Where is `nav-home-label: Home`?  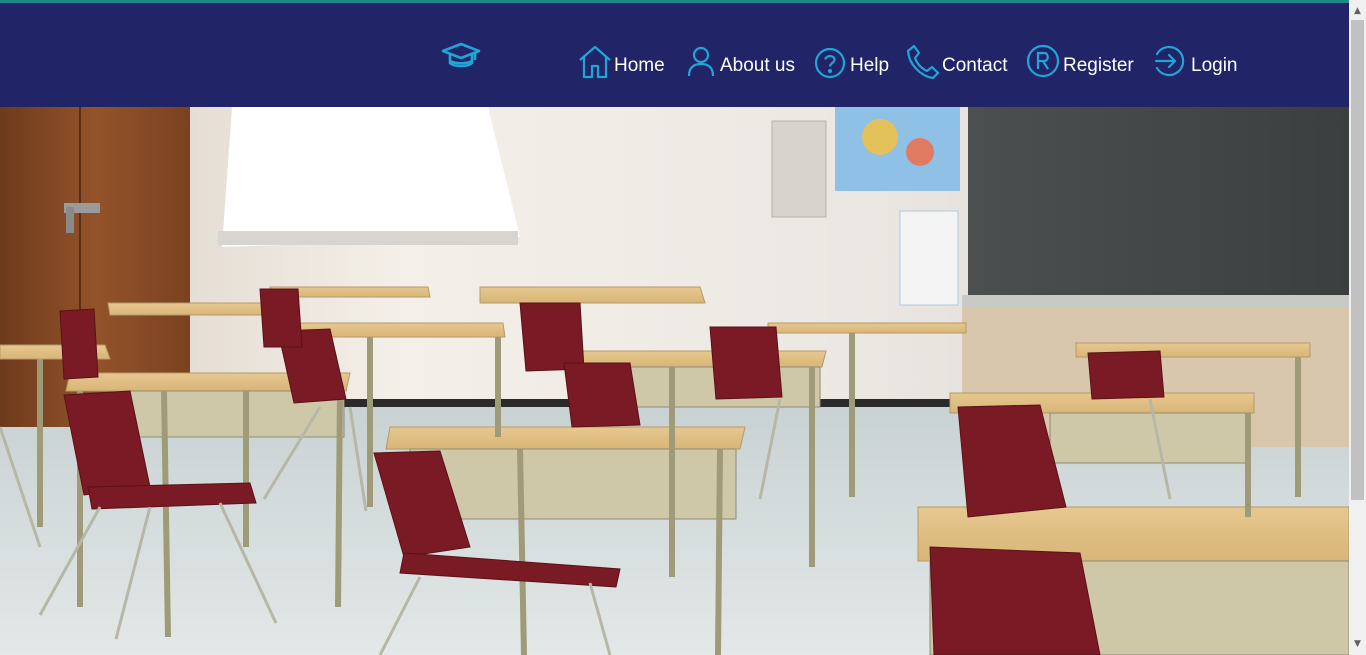 nav-home-label: Home is located at coordinates (639, 65).